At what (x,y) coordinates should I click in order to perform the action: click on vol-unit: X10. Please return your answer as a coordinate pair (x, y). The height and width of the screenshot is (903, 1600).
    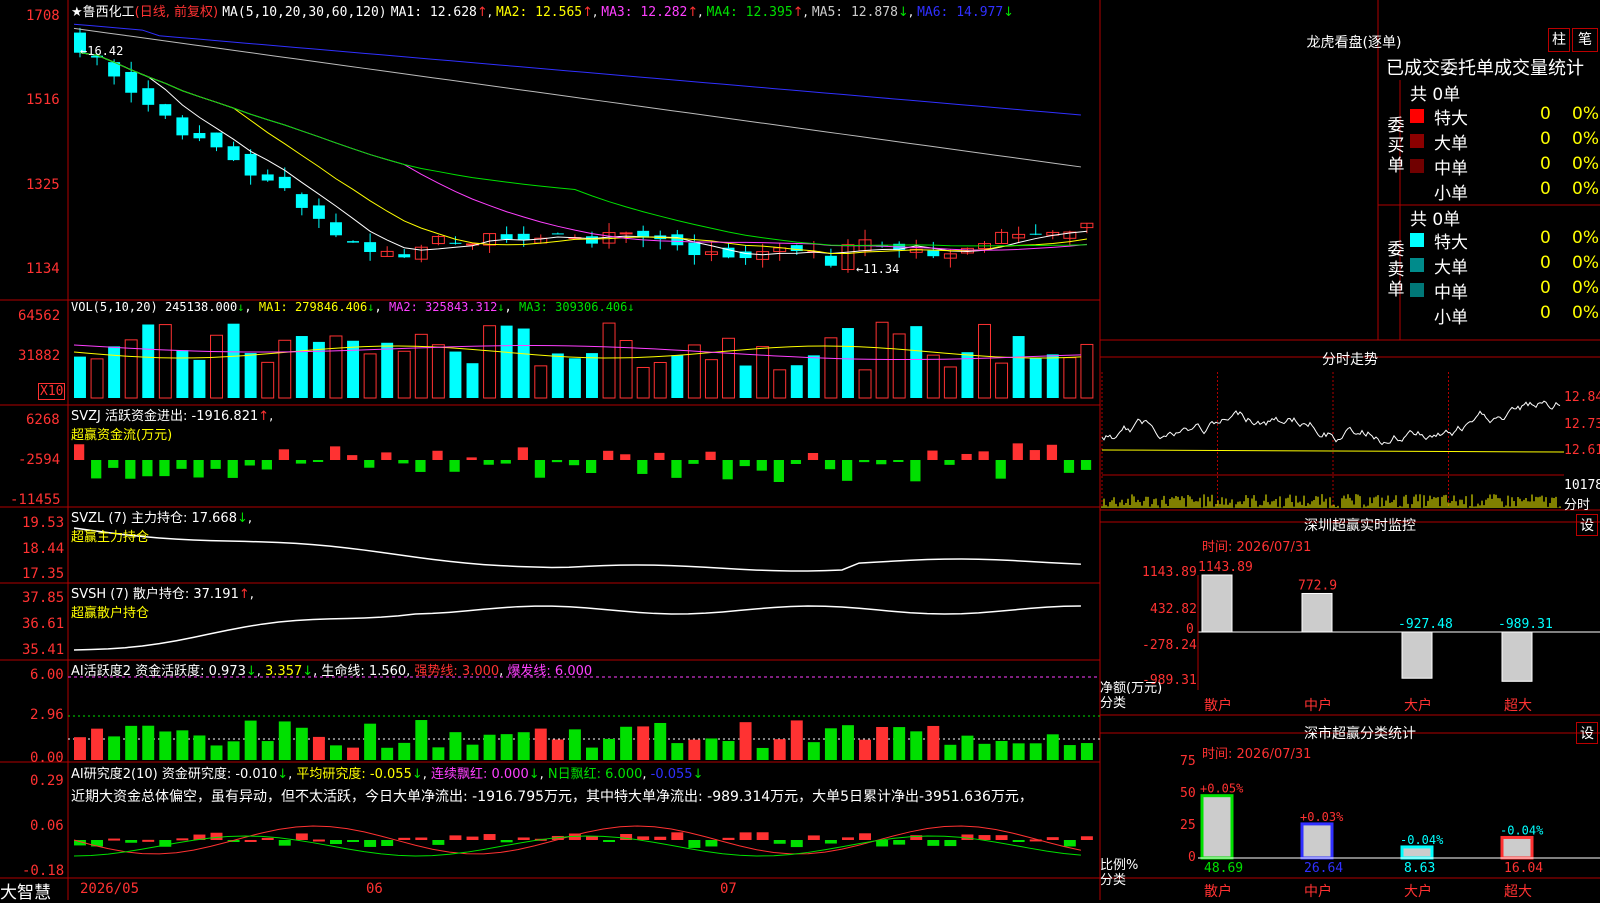
    Looking at the image, I should click on (52, 391).